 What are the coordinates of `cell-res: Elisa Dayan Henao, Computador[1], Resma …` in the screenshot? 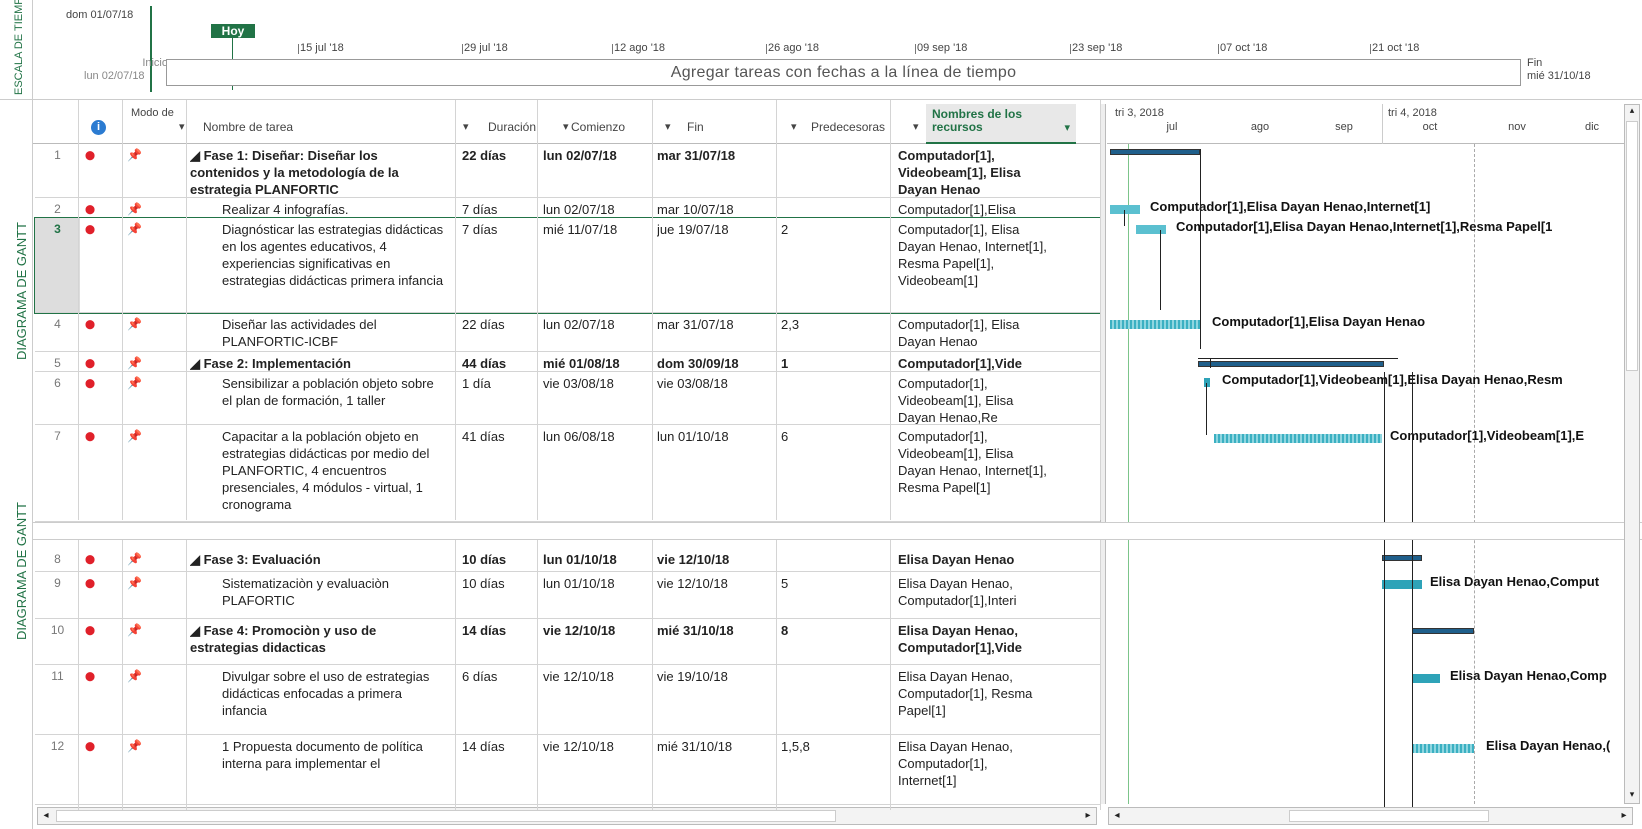 It's located at (973, 701).